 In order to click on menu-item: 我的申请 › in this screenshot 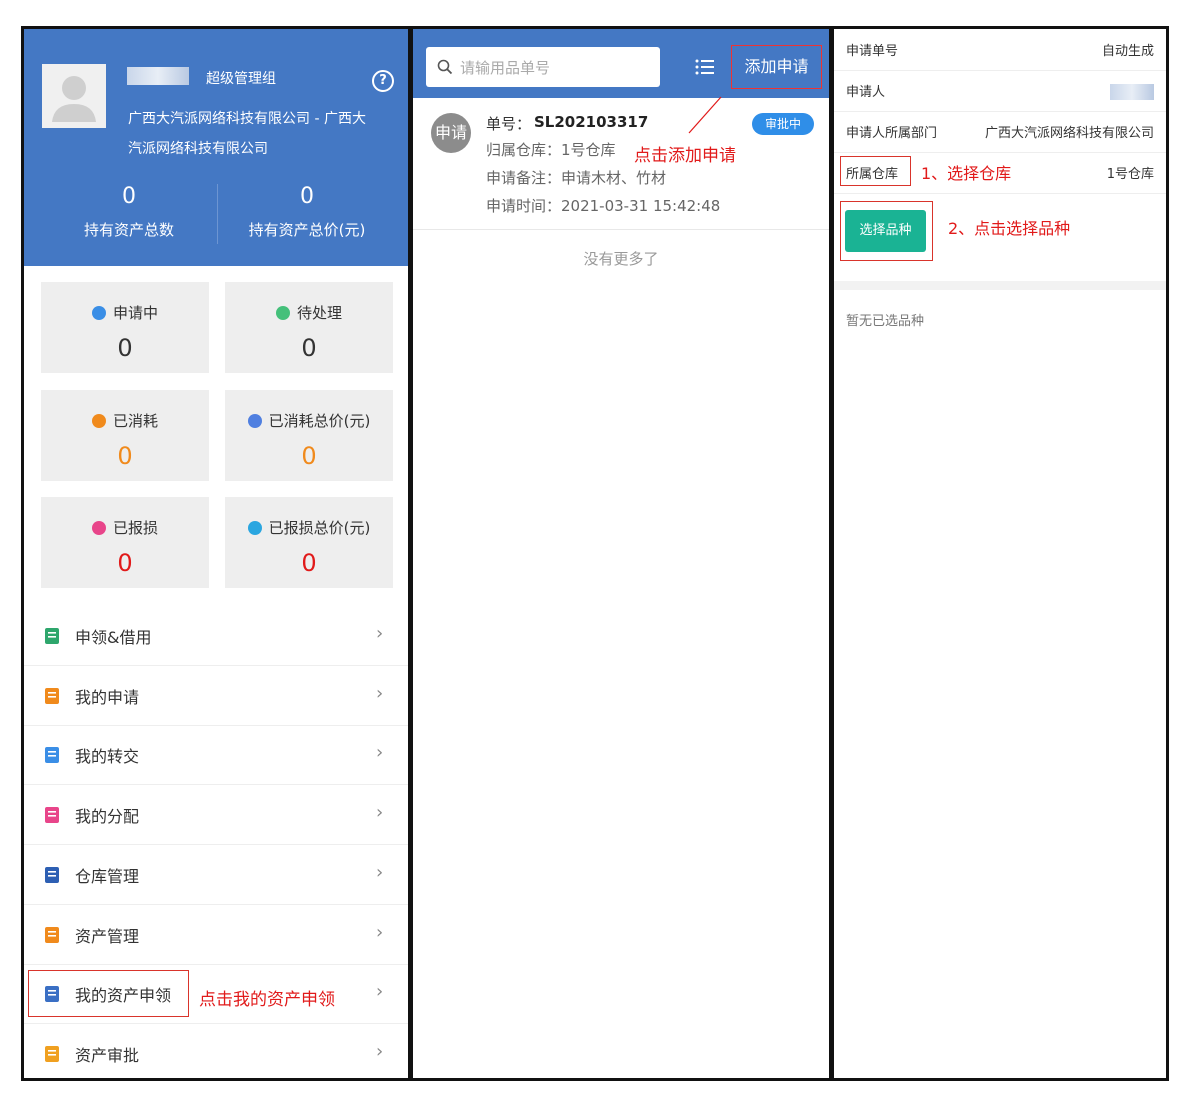, I will do `click(216, 696)`.